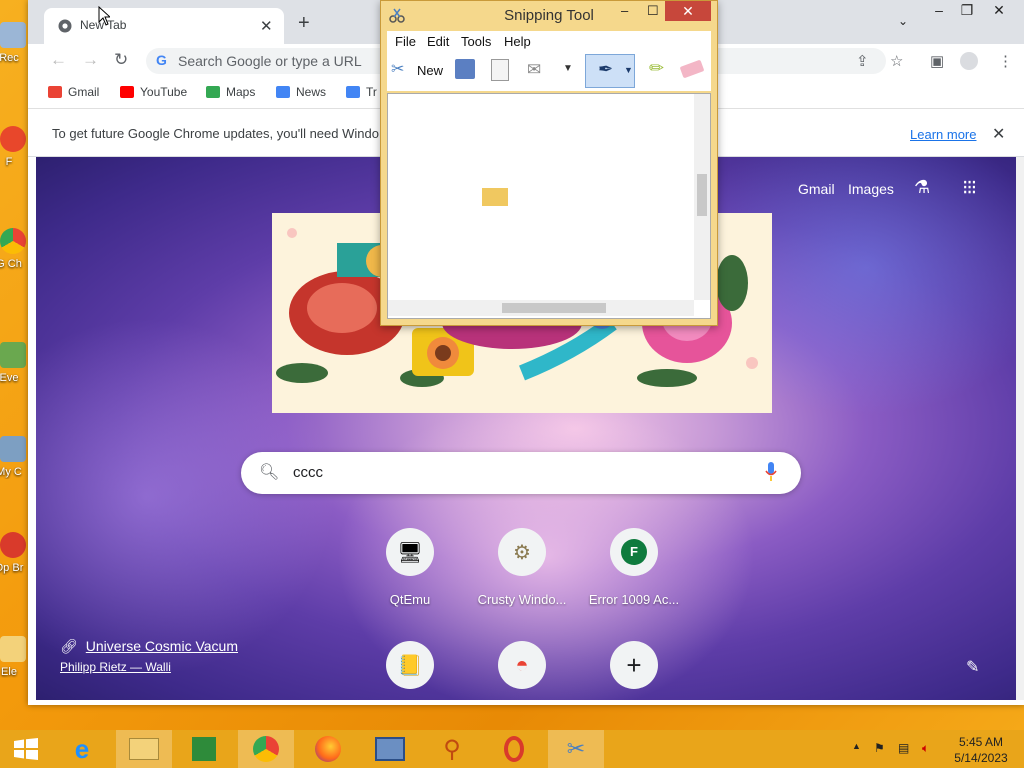 Image resolution: width=1024 pixels, height=768 pixels. Describe the element at coordinates (879, 748) in the screenshot. I see `action-center-flag-icon: ⚑` at that location.